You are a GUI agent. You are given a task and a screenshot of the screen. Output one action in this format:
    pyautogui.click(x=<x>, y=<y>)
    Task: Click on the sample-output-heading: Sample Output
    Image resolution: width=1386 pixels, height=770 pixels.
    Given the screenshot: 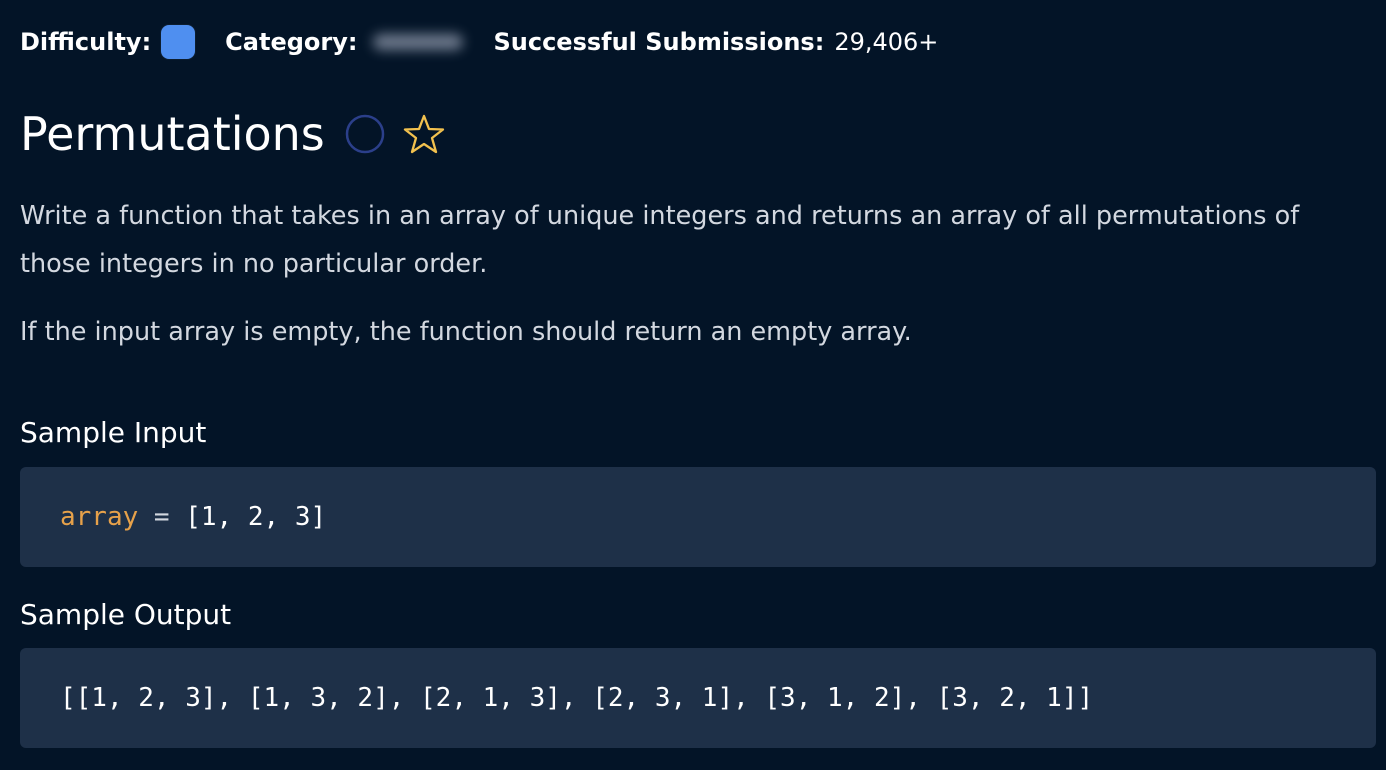 What is the action you would take?
    pyautogui.click(x=126, y=614)
    